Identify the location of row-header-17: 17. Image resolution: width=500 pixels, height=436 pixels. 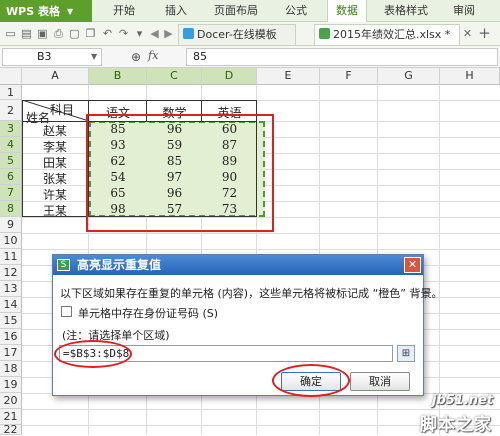
(11, 353).